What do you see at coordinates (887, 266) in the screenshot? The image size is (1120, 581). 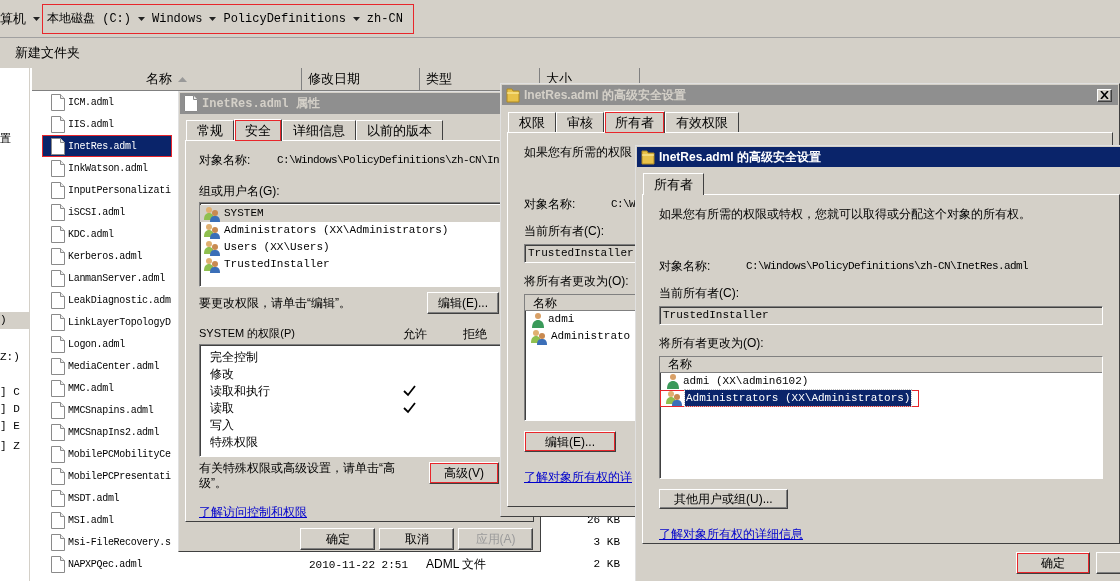 I see `object-path: C:\Windows\PolicyDefinitions\zh-CN\InetRes.adml` at bounding box center [887, 266].